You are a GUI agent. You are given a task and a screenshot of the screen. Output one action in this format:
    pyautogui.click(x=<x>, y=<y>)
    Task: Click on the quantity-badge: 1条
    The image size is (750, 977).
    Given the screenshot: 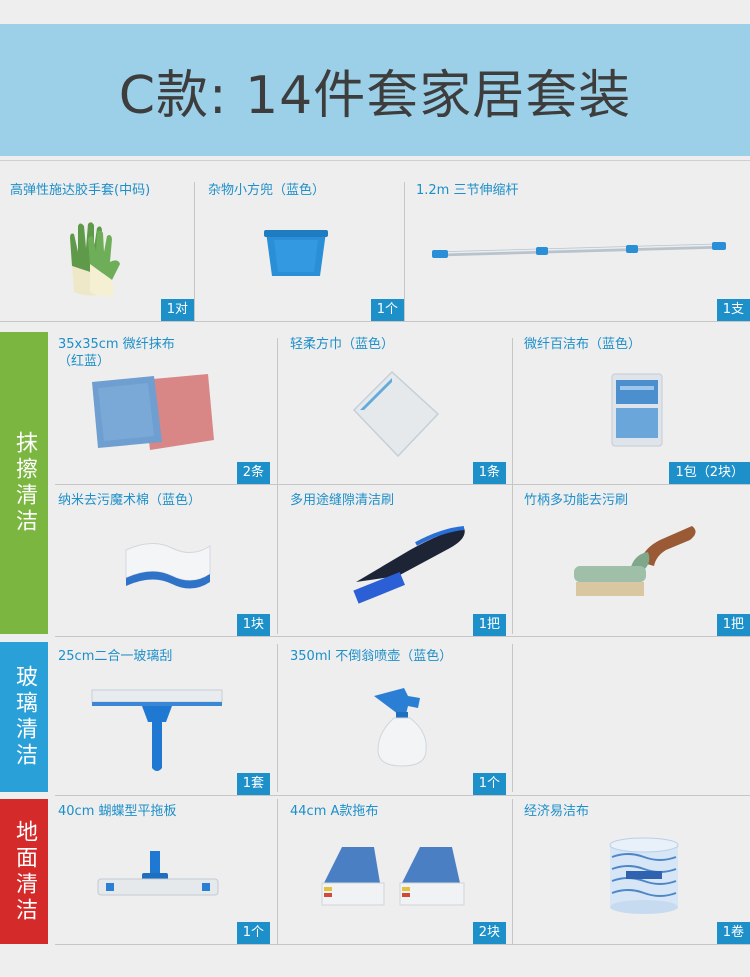 What is the action you would take?
    pyautogui.click(x=489, y=473)
    